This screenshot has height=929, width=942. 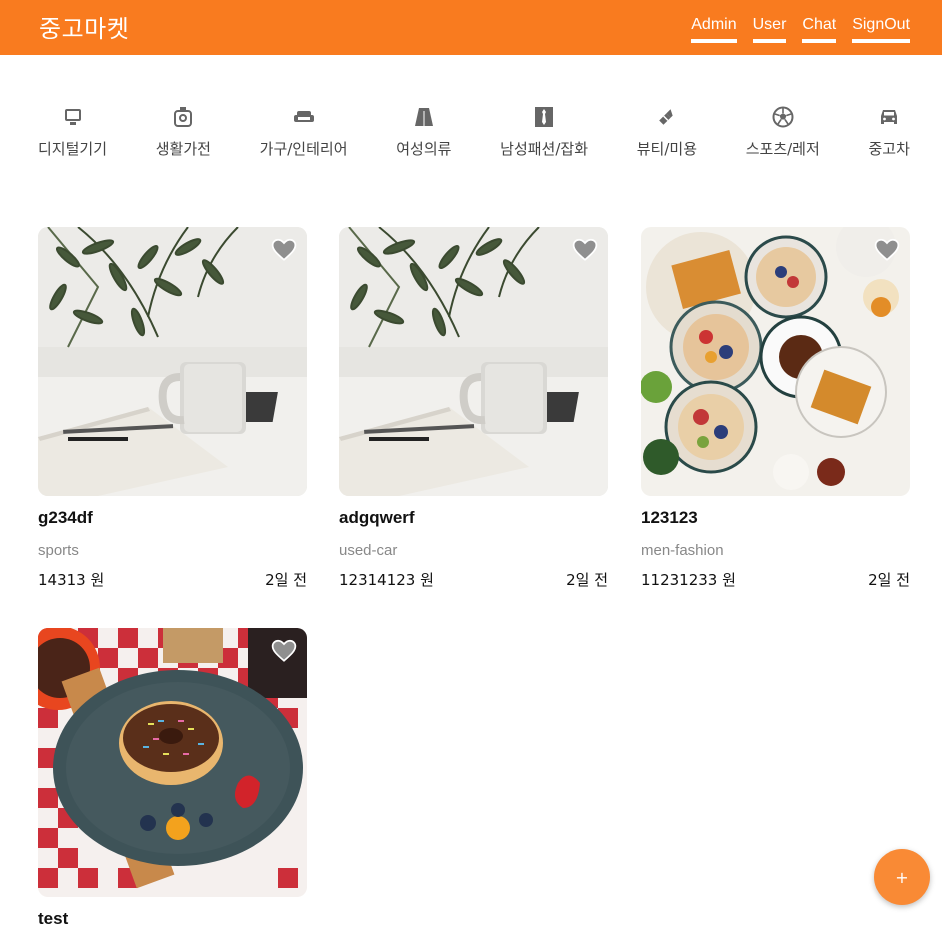 What do you see at coordinates (423, 135) in the screenshot?
I see `category-womens-clothing: 여성의류` at bounding box center [423, 135].